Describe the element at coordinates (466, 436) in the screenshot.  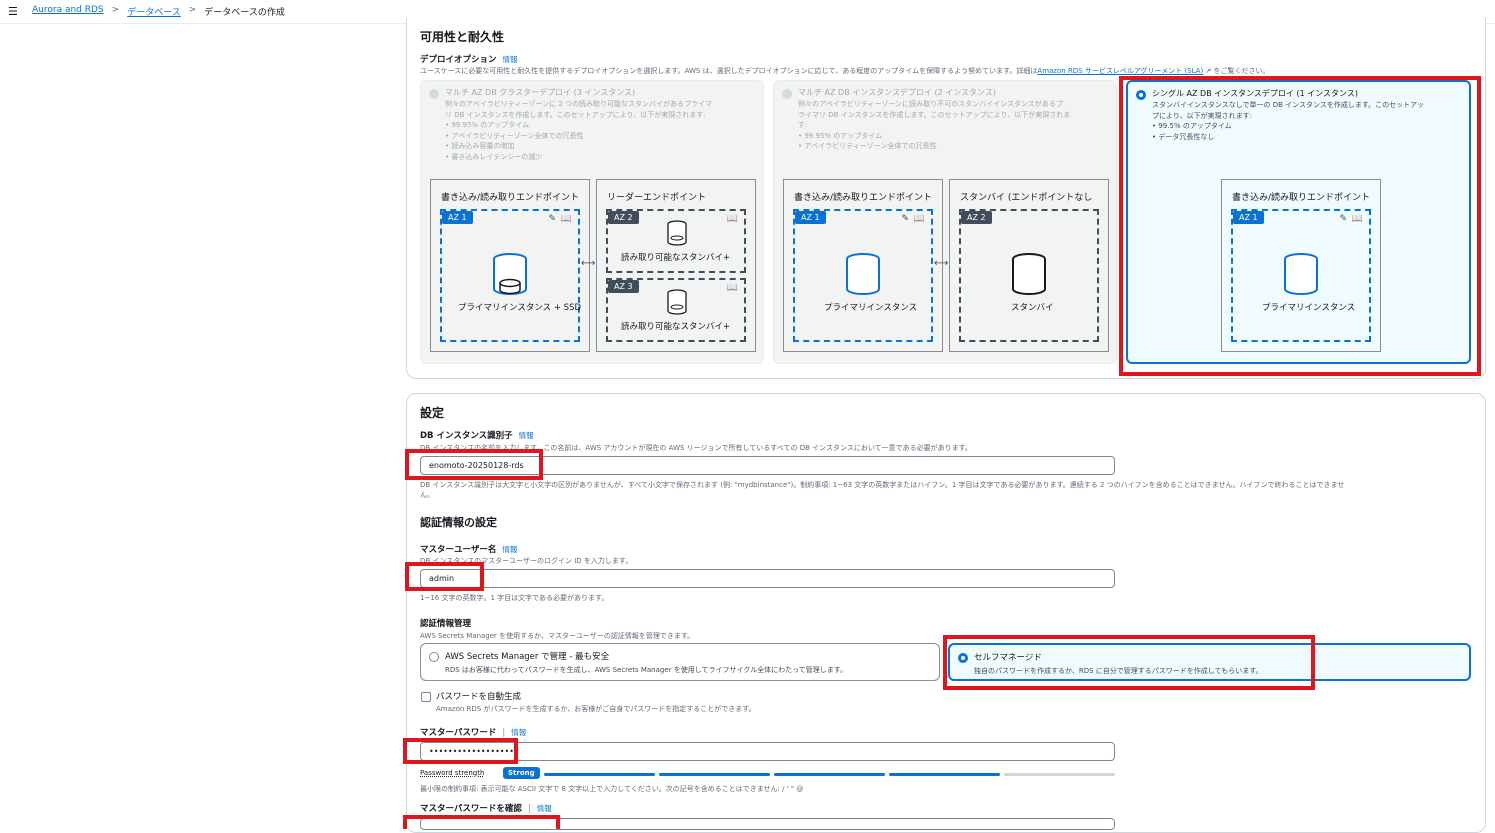
I see `identifier-label-text: DB インスタンス識別子` at that location.